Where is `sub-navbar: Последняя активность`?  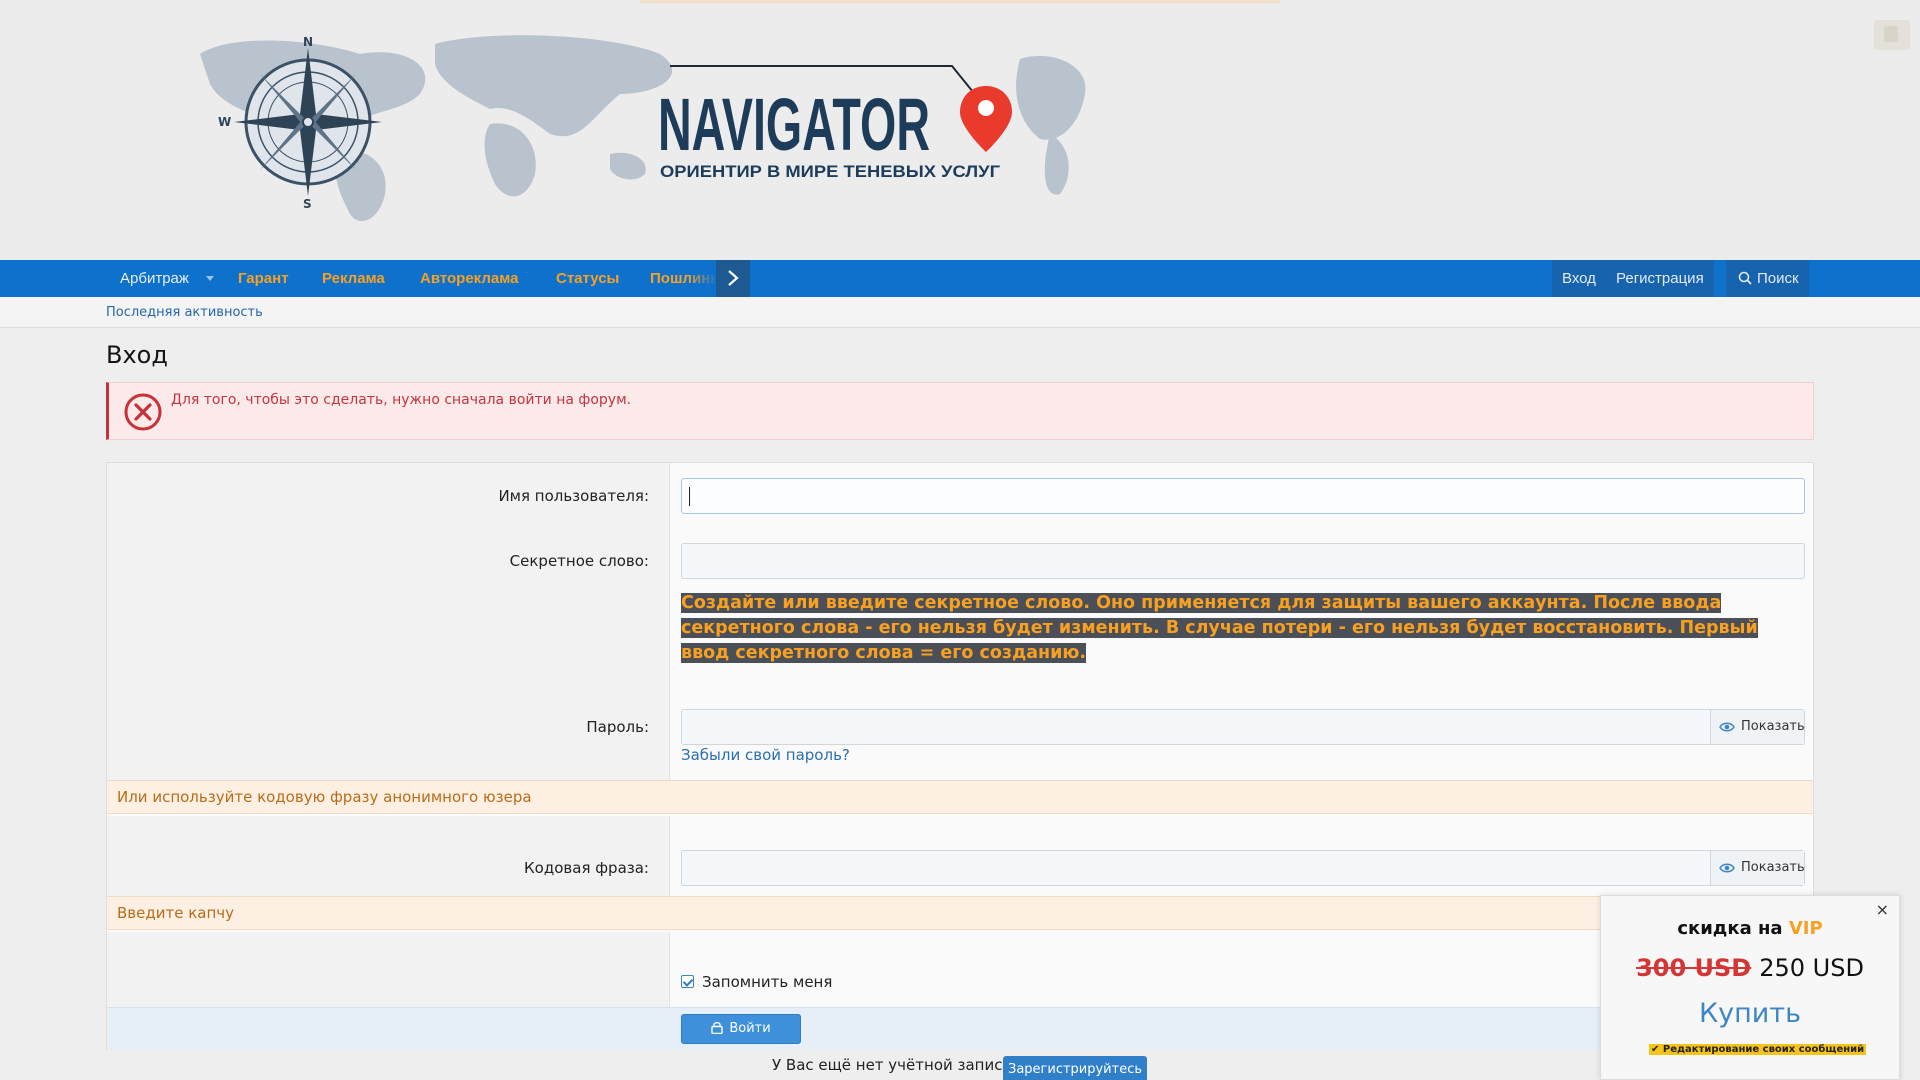 sub-navbar: Последняя активность is located at coordinates (960, 312).